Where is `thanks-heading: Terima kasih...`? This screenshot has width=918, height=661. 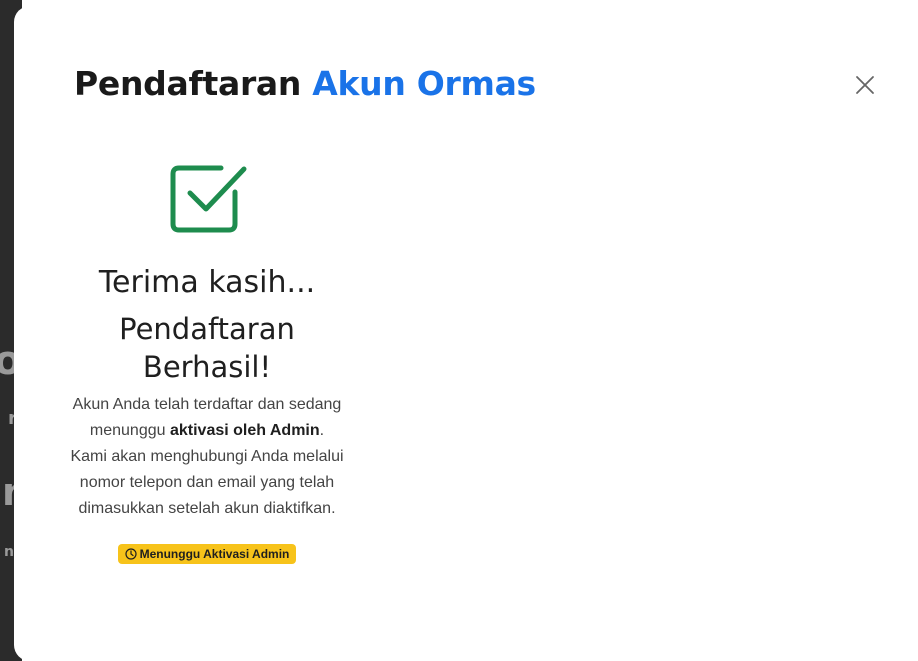
thanks-heading: Terima kasih... is located at coordinates (207, 282).